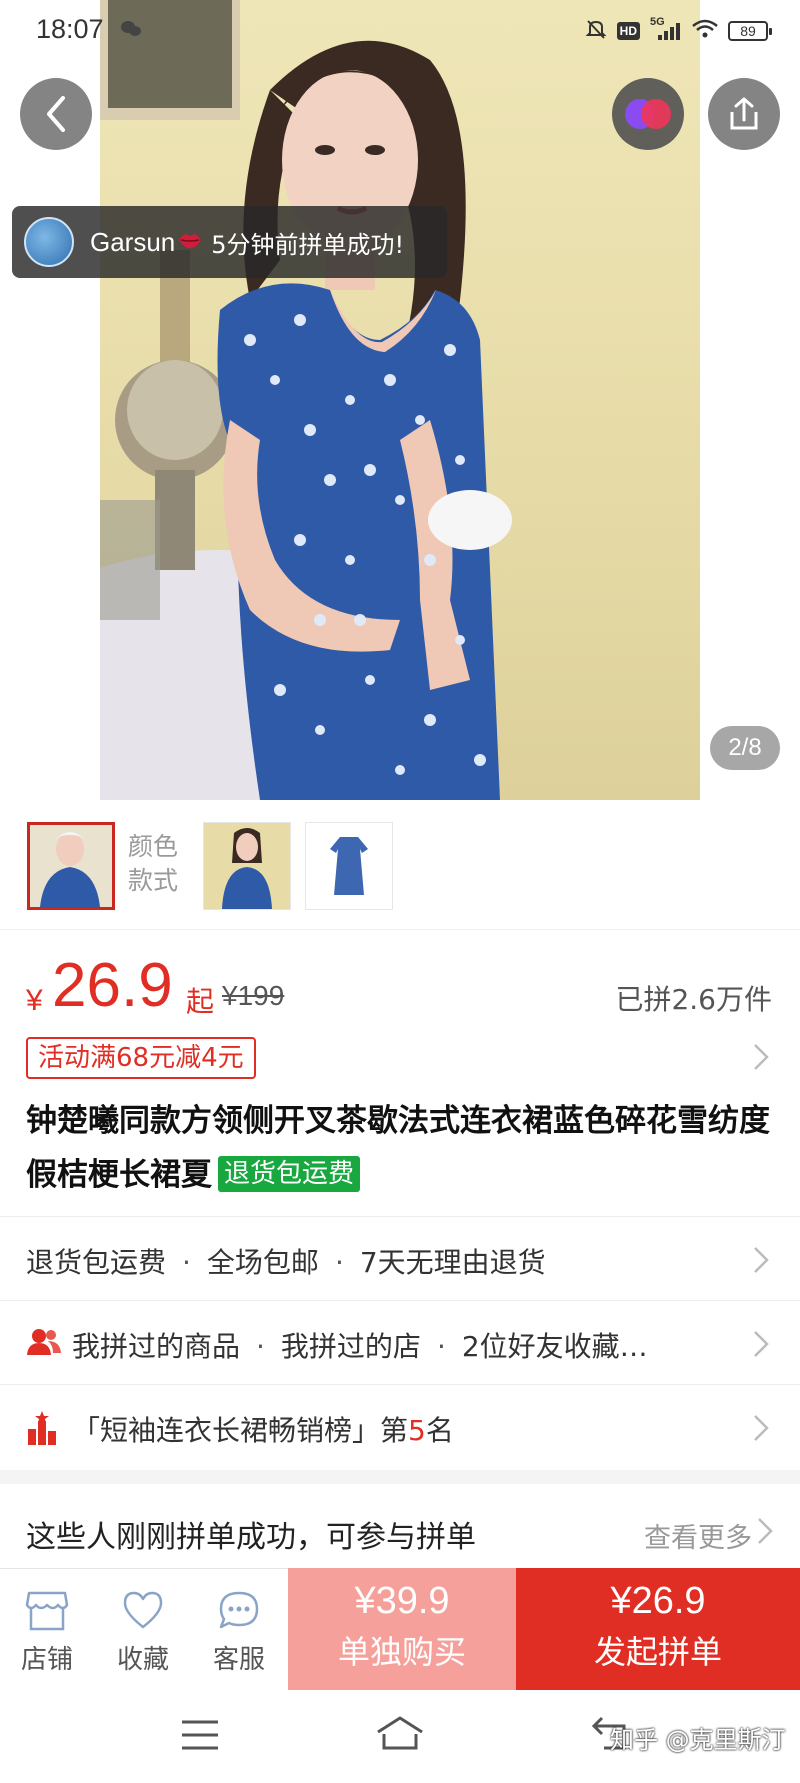 This screenshot has width=800, height=1783. I want to click on store-tab: 店铺, so click(47, 1632).